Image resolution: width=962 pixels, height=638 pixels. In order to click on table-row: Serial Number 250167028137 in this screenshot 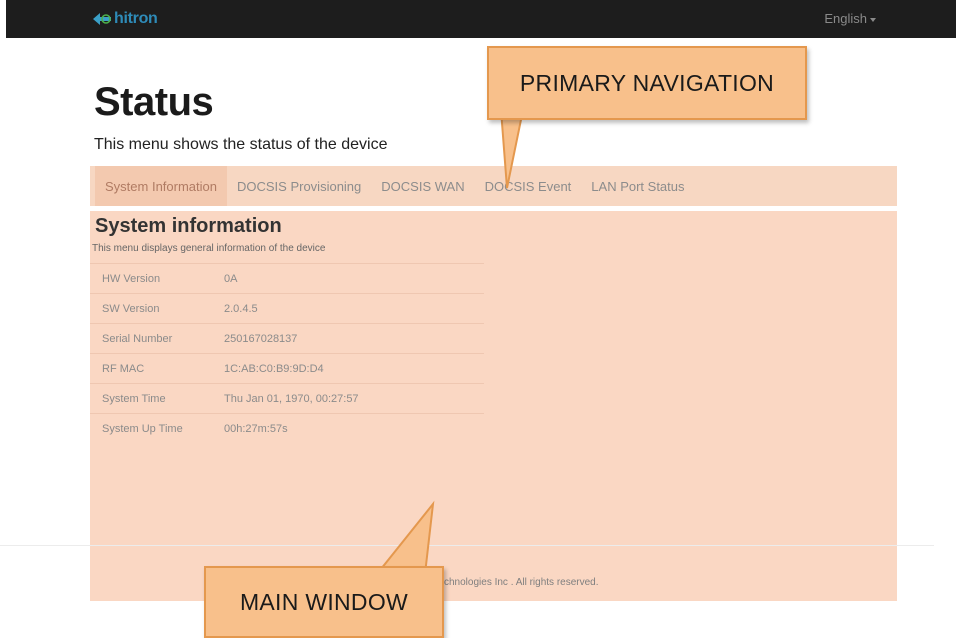, I will do `click(287, 338)`.